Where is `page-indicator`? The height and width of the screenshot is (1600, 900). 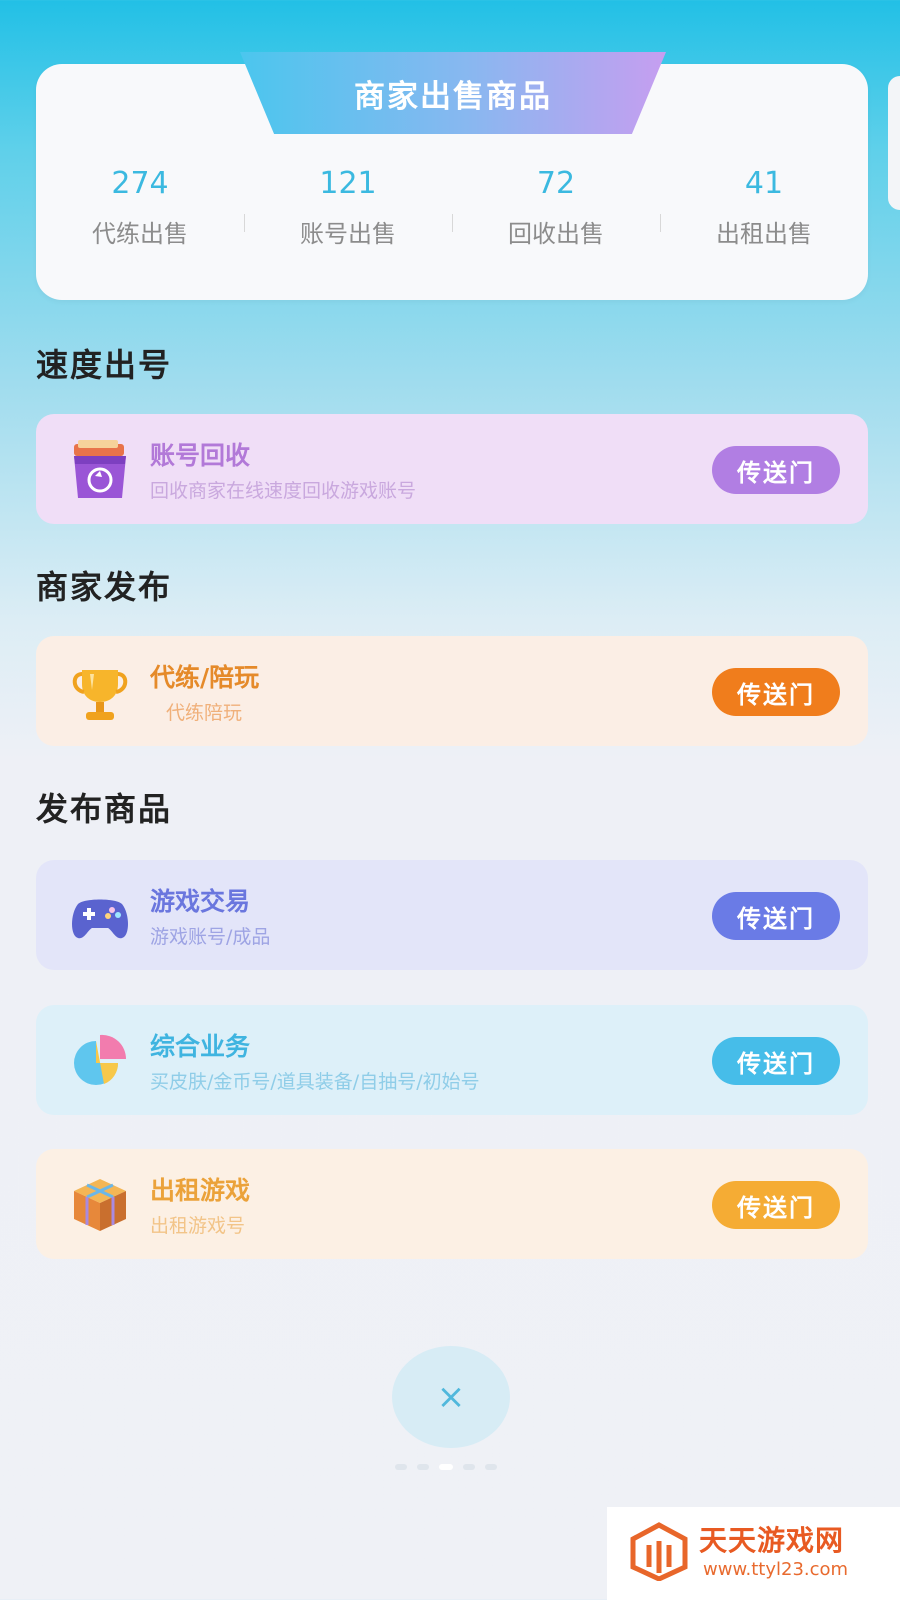
page-indicator is located at coordinates (451, 1467).